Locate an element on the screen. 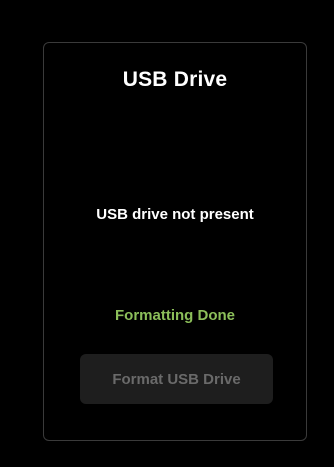 This screenshot has width=334, height=467. usb-status-text: USB drive not present is located at coordinates (175, 214).